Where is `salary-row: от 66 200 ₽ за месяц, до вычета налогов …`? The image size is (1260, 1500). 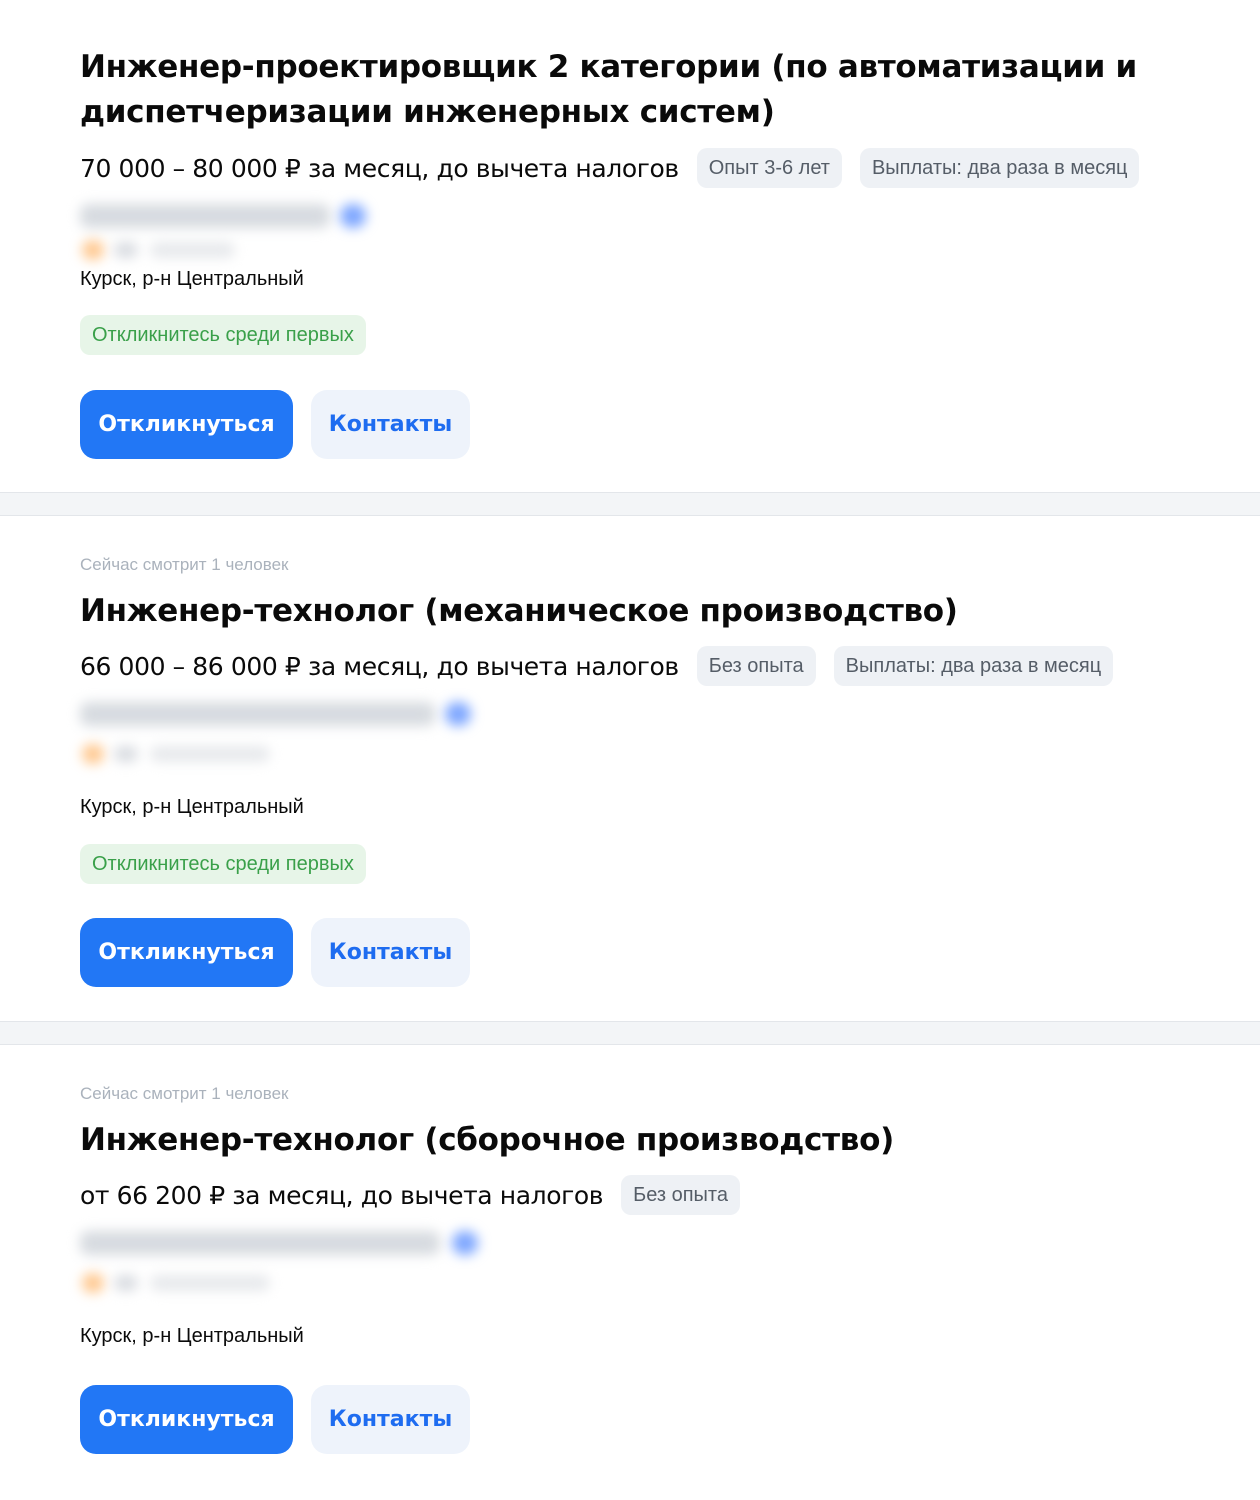
salary-row: от 66 200 ₽ за месяц, до вычета налогов … is located at coordinates (640, 1195).